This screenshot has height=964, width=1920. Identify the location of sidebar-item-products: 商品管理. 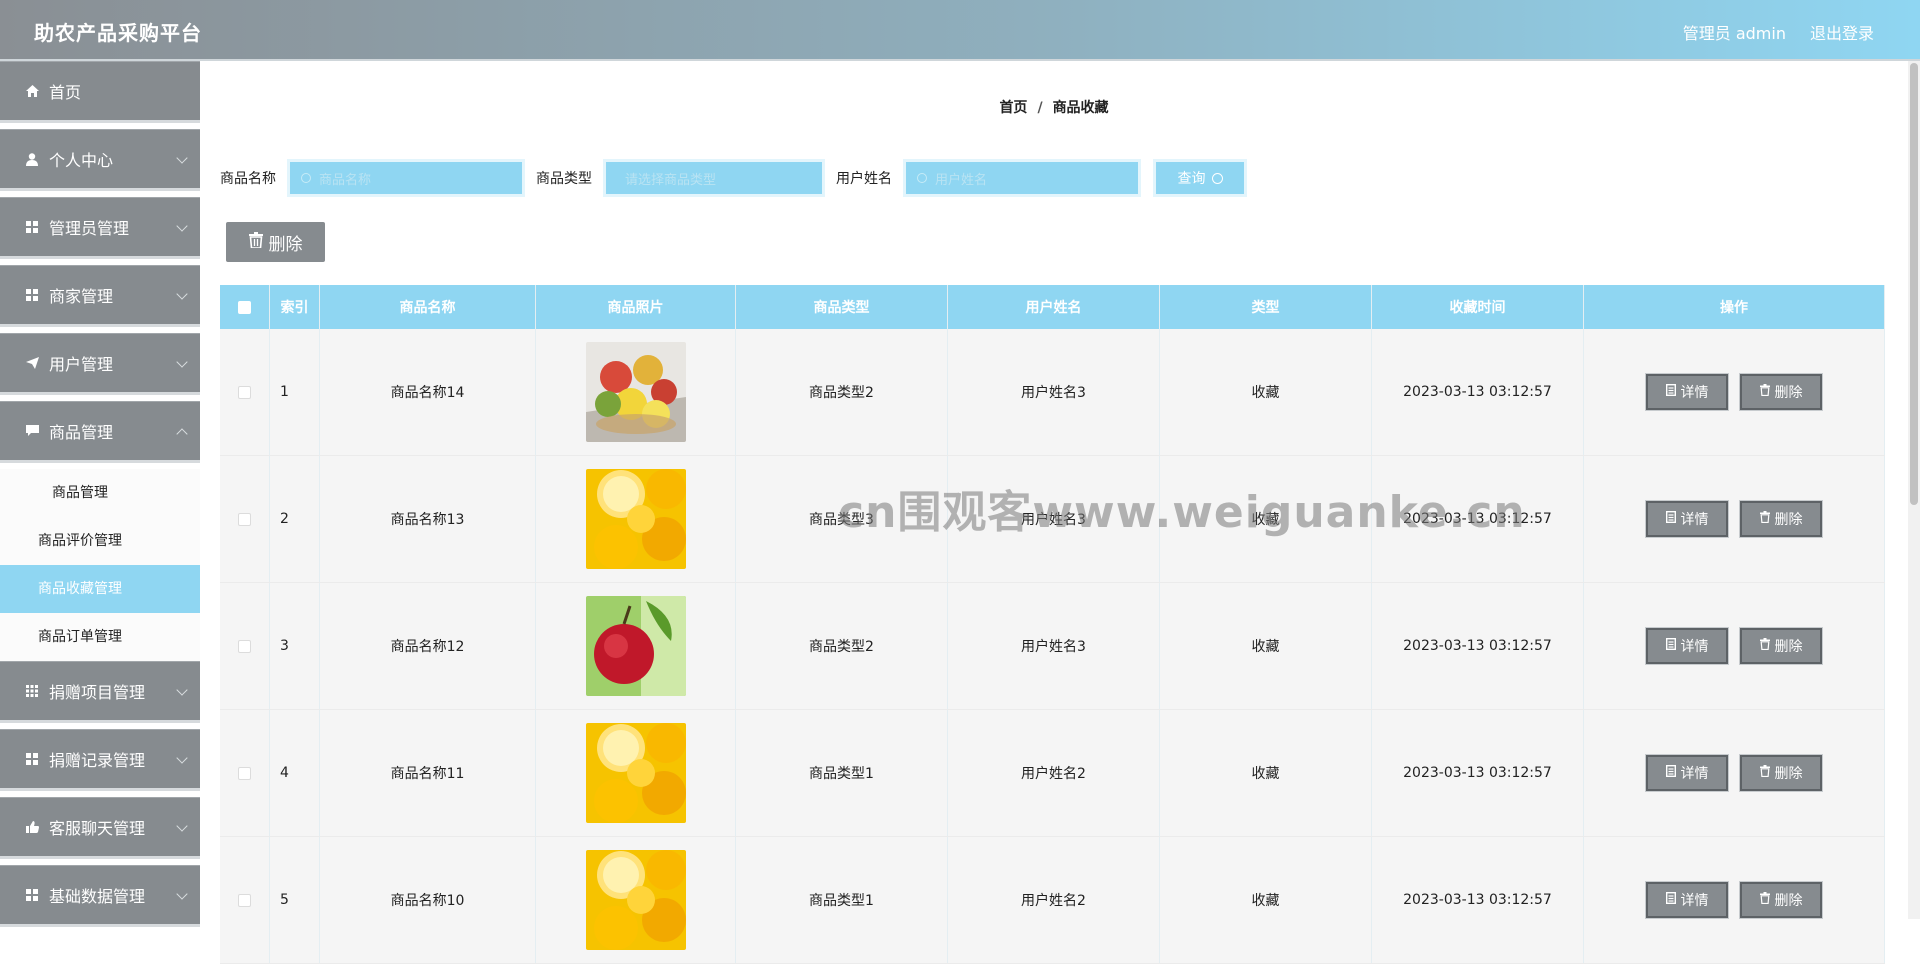
(100, 432).